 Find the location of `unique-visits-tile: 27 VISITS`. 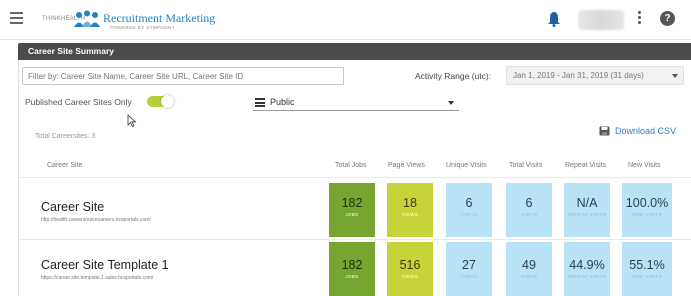

unique-visits-tile: 27 VISITS is located at coordinates (469, 269).